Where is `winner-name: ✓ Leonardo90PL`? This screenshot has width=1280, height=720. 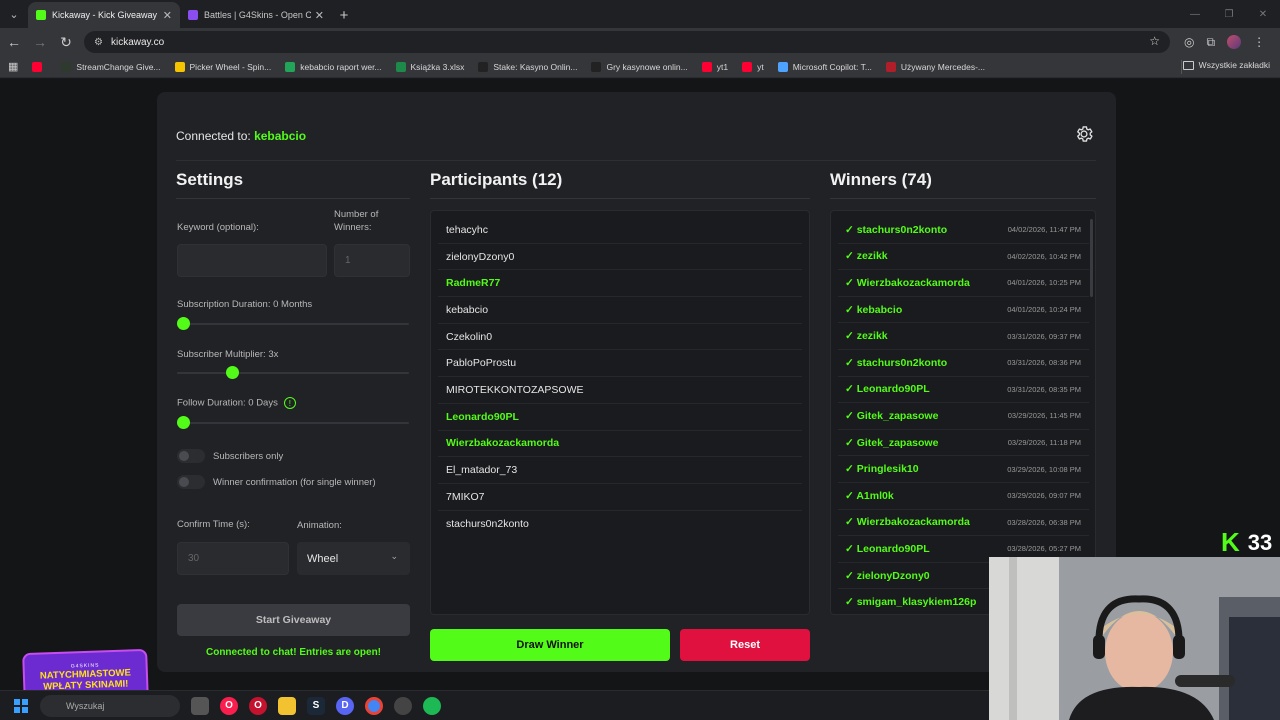
winner-name: ✓ Leonardo90PL is located at coordinates (887, 548).